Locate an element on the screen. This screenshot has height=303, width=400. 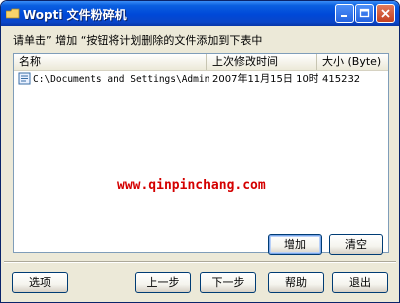
help-button: 帮助 is located at coordinates (296, 282).